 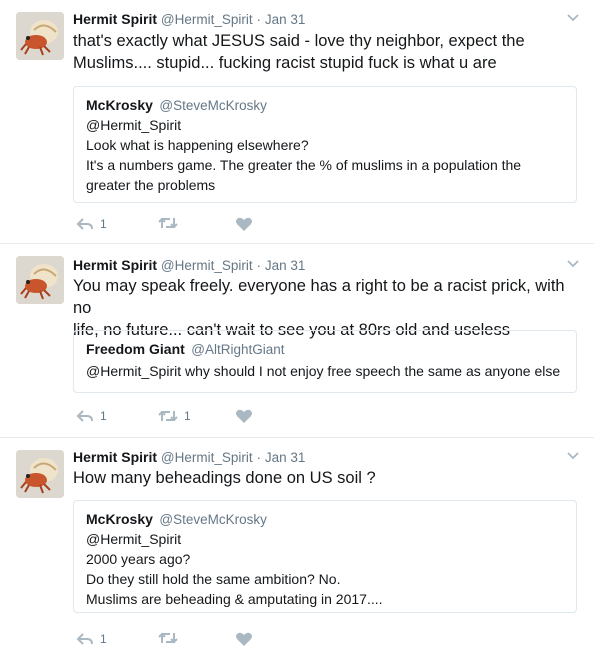 I want to click on quoted-author-name: Freedom Giant, so click(x=135, y=349).